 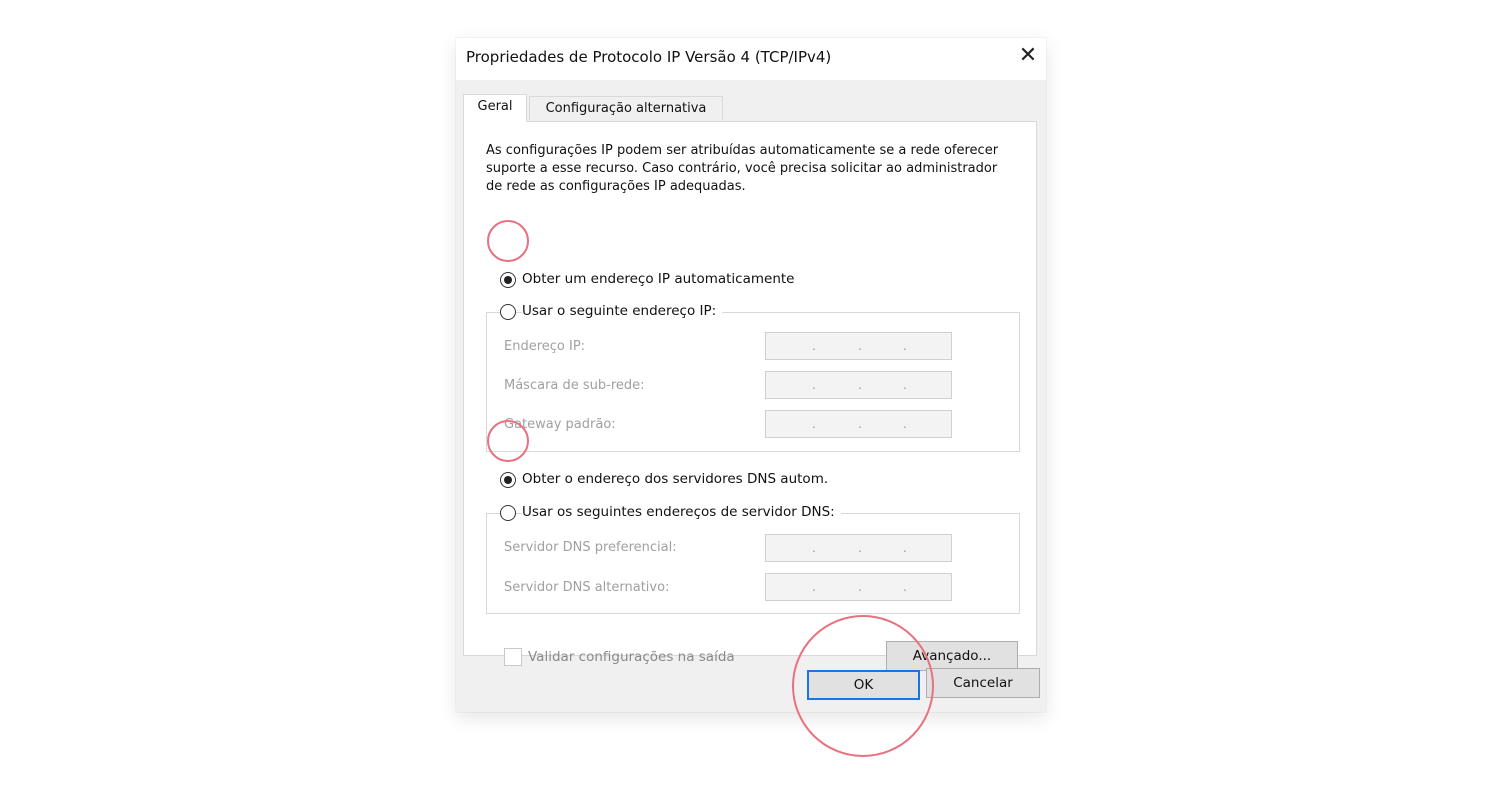 What do you see at coordinates (661, 279) in the screenshot?
I see `radio-ip-auto-label: Obter um endereço IP automaticamente` at bounding box center [661, 279].